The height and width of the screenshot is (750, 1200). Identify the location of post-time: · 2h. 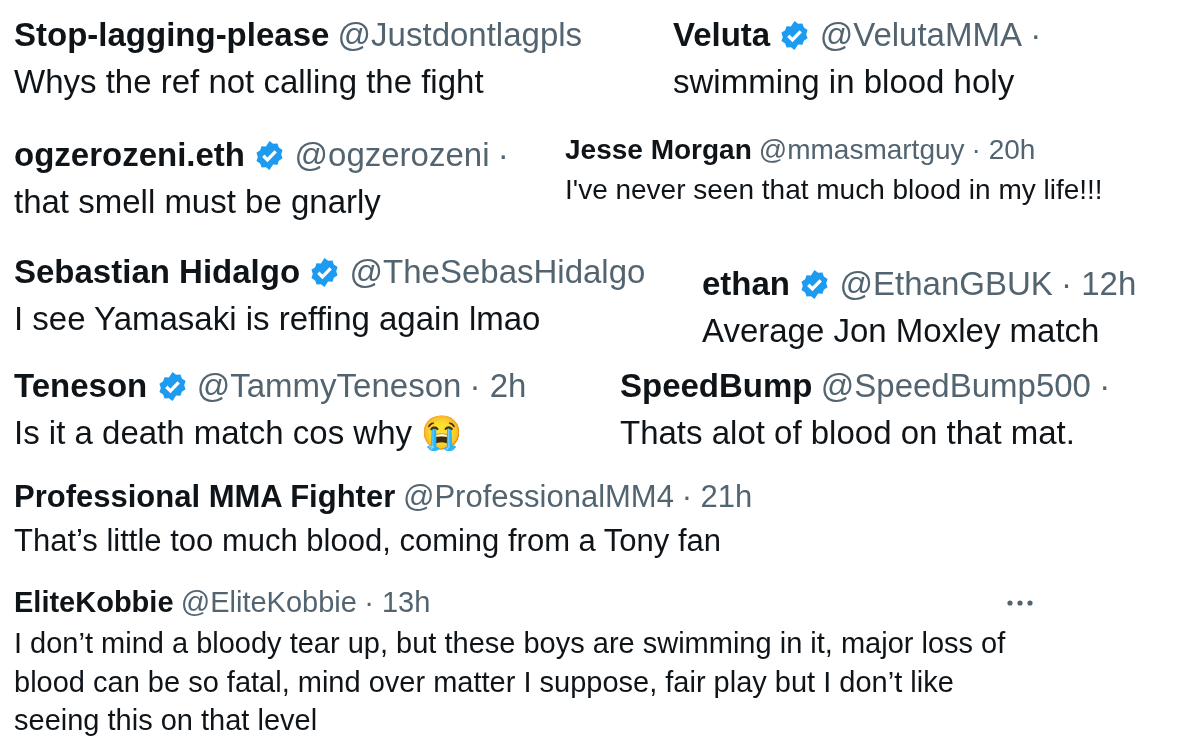
(498, 386).